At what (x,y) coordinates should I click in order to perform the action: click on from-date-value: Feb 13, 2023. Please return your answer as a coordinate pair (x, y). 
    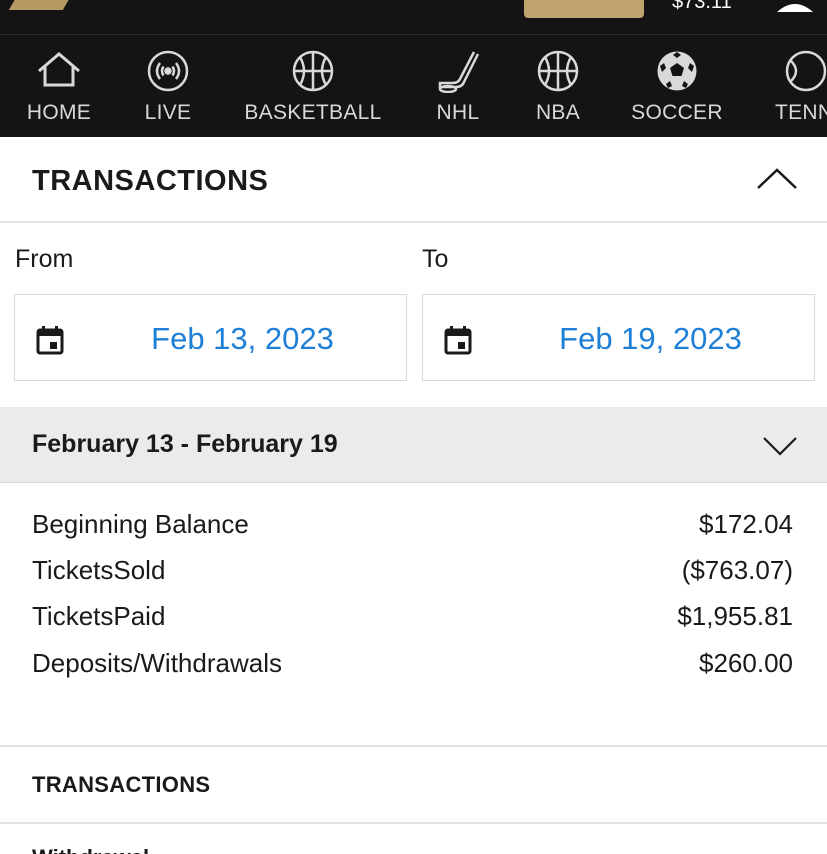
    Looking at the image, I should click on (242, 338).